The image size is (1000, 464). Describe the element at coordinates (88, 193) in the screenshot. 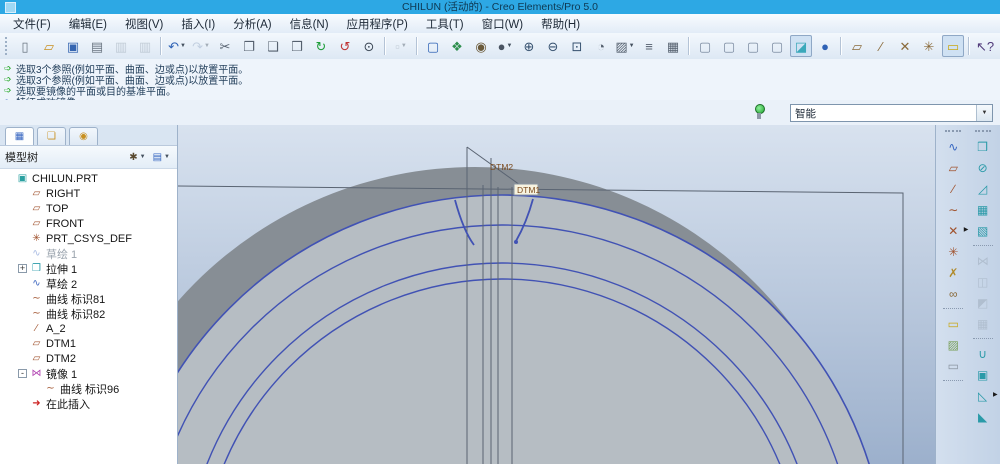

I see `tree-item: ▱ RIGHT` at that location.